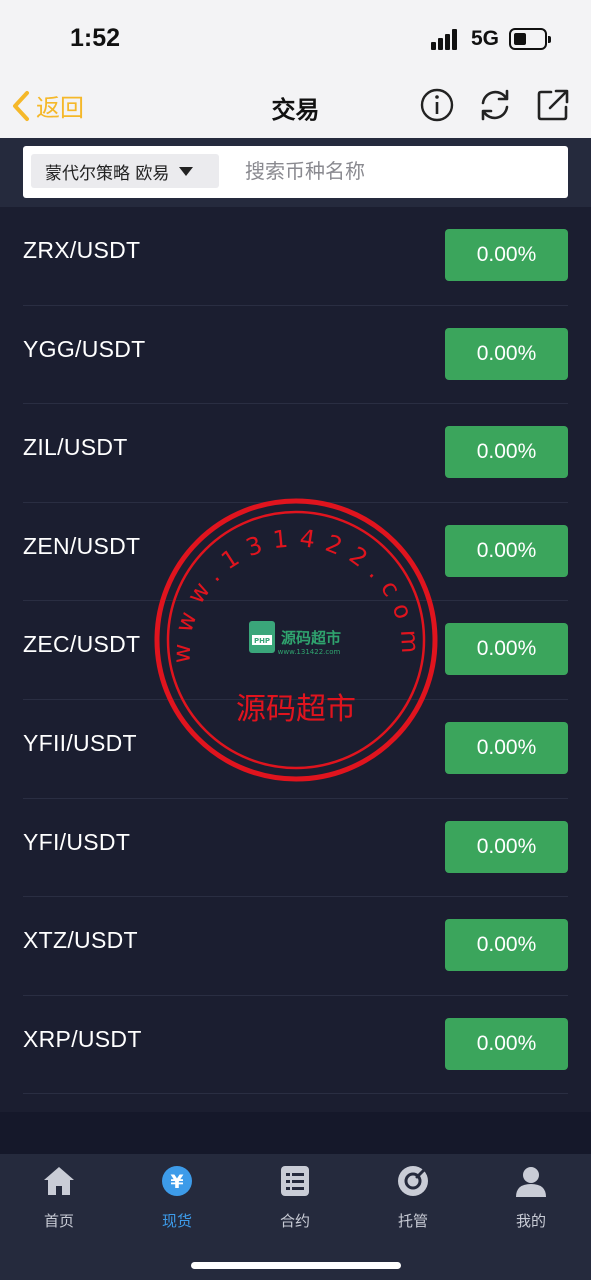 The width and height of the screenshot is (591, 1280). I want to click on pair-name: XTZ/USDT, so click(80, 940).